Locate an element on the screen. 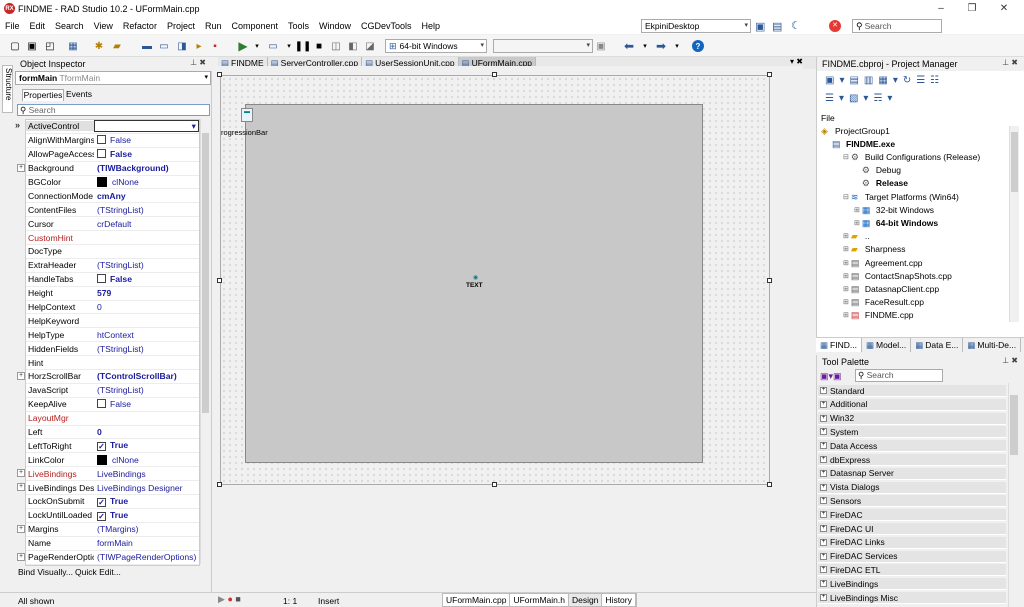 Image resolution: width=1024 pixels, height=607 pixels. property-row: DocType is located at coordinates (112, 252).